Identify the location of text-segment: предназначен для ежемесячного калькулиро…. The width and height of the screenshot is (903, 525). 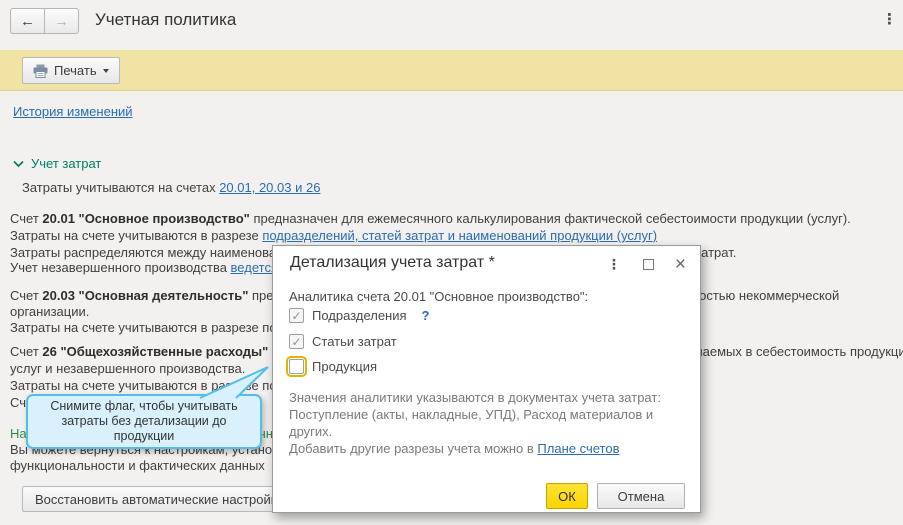
(550, 218).